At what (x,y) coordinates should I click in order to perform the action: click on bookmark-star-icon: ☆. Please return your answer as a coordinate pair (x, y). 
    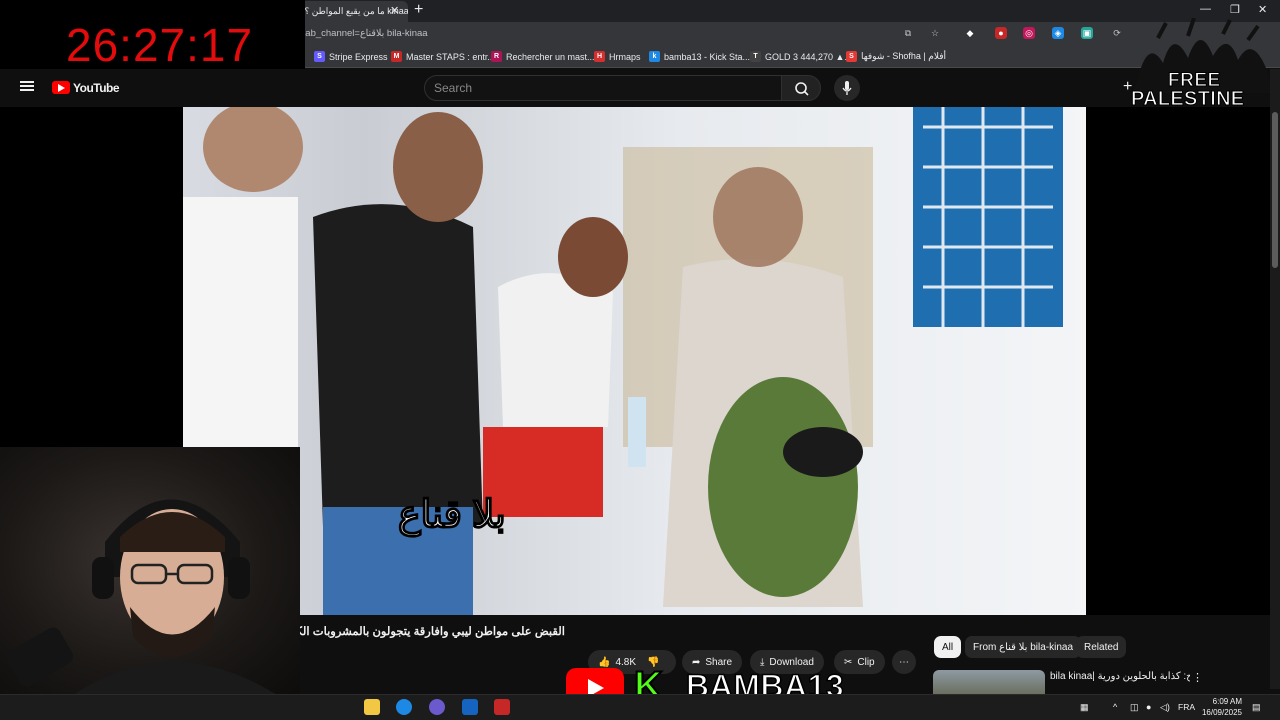
    Looking at the image, I should click on (935, 33).